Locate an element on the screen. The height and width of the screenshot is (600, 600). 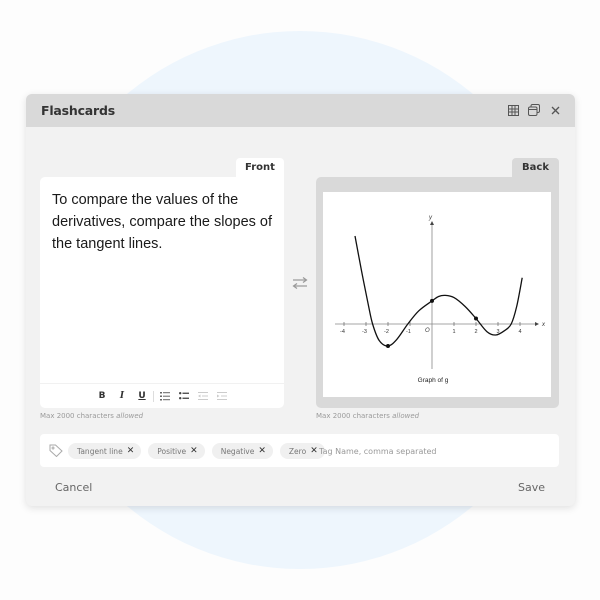
x-tick-label: 4 is located at coordinates (519, 332).